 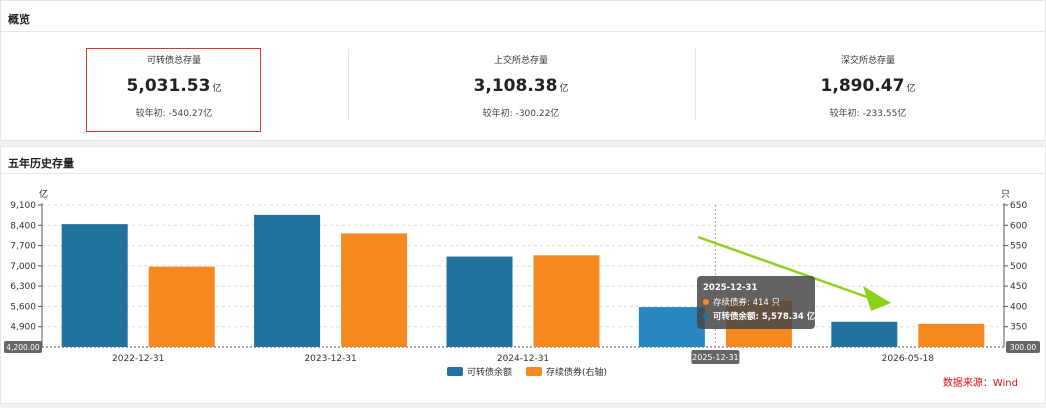 I want to click on stat-sse: 上交所总存量 3,108.38 亿 较年初: -300.22亿, so click(x=521, y=89).